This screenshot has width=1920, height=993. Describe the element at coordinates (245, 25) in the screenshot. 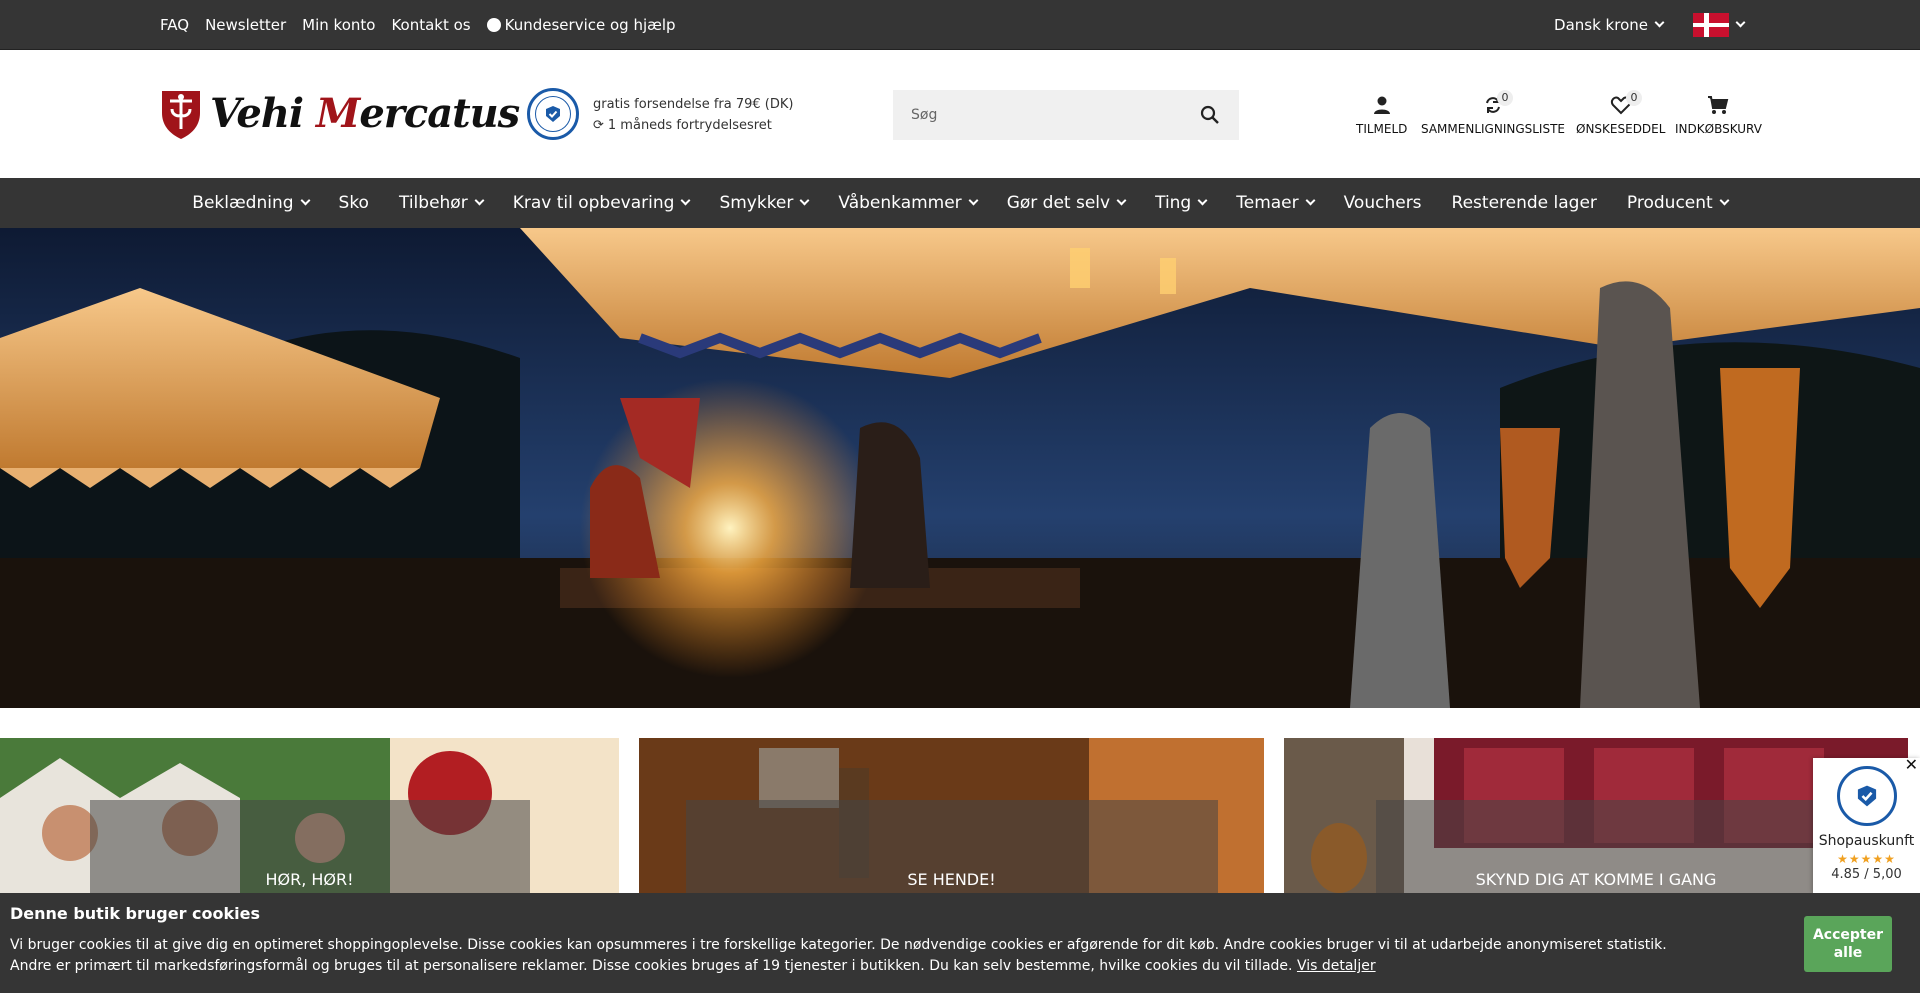

I see `newsletter-link: Newsletter` at that location.